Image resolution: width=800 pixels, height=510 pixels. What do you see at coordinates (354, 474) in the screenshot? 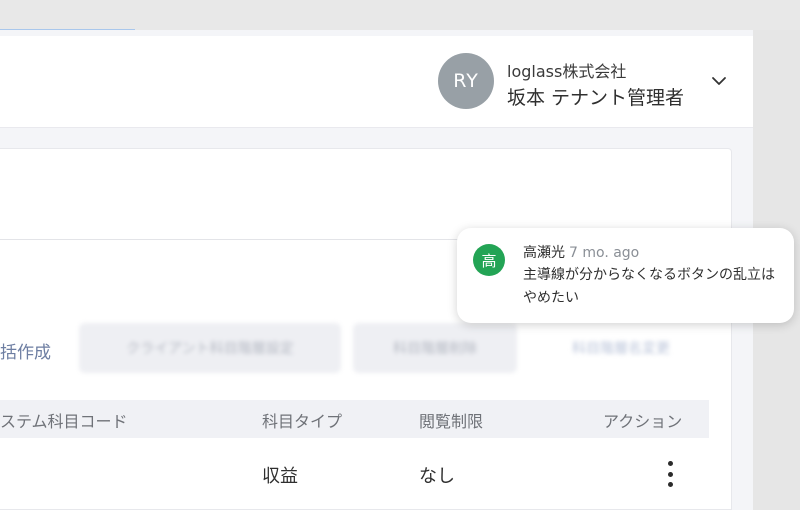
I see `table-row: 収益 なし` at bounding box center [354, 474].